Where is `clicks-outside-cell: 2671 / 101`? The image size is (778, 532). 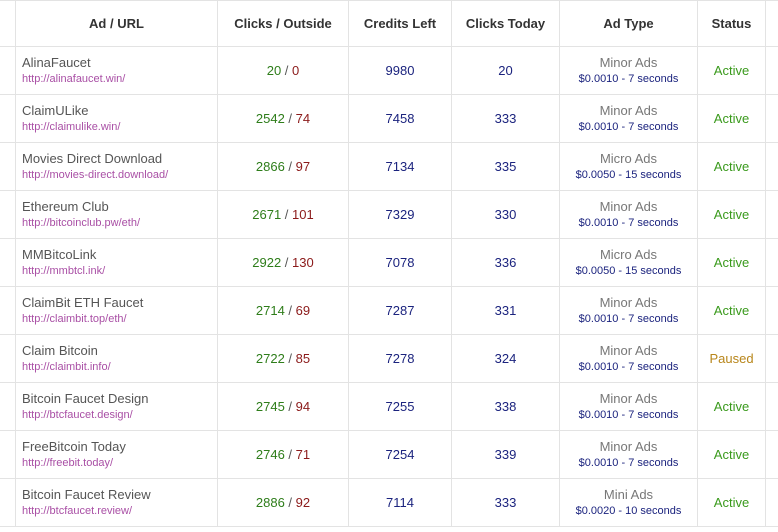 clicks-outside-cell: 2671 / 101 is located at coordinates (283, 214).